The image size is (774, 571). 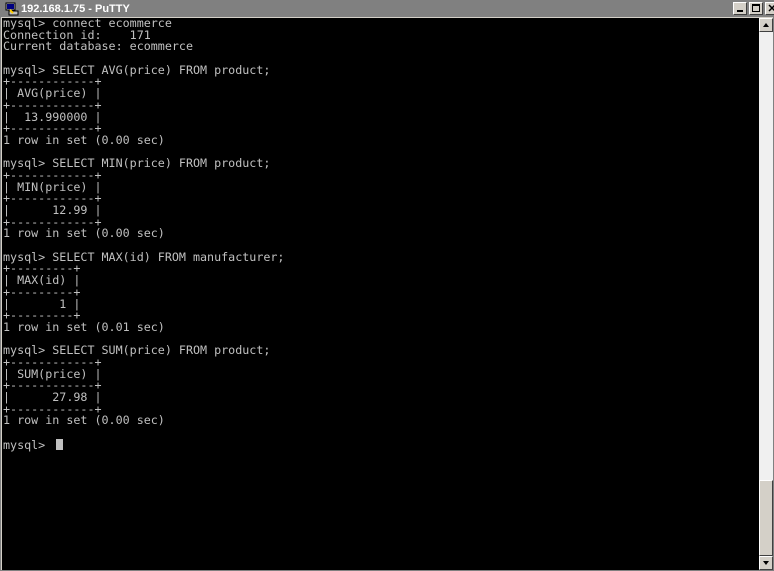 I want to click on maximize-button, so click(x=756, y=8).